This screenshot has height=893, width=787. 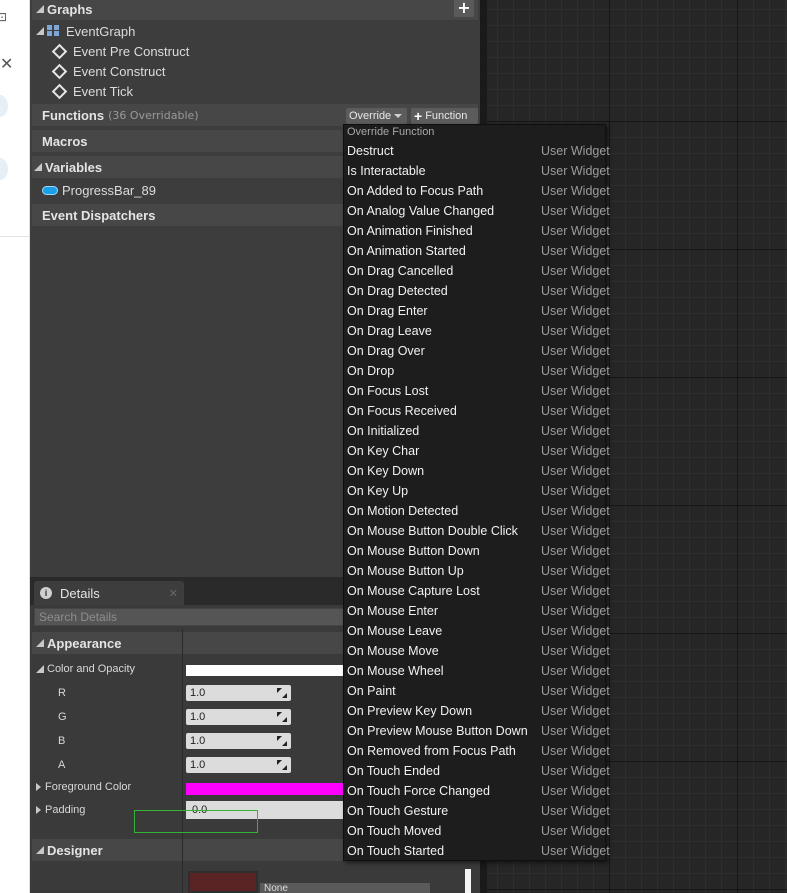 What do you see at coordinates (198, 693) in the screenshot?
I see `channel-value: 1.0` at bounding box center [198, 693].